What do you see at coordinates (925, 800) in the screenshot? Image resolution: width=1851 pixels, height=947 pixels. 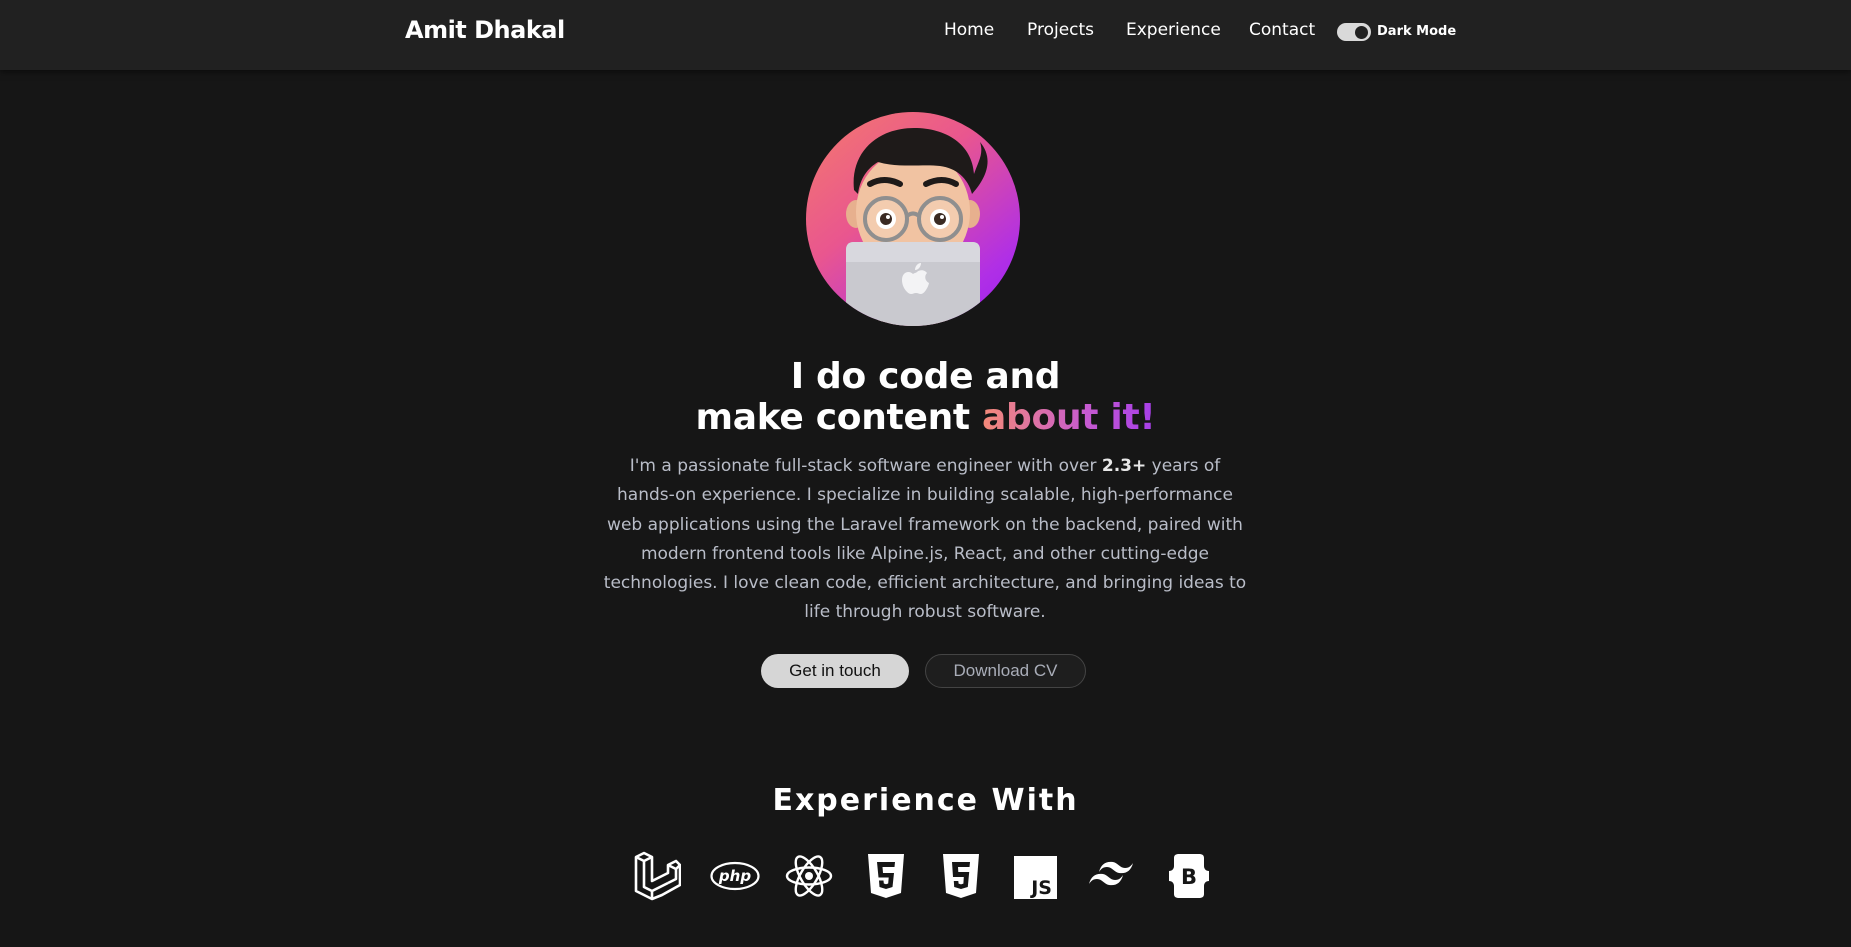 I see `experience-title: Experience With` at bounding box center [925, 800].